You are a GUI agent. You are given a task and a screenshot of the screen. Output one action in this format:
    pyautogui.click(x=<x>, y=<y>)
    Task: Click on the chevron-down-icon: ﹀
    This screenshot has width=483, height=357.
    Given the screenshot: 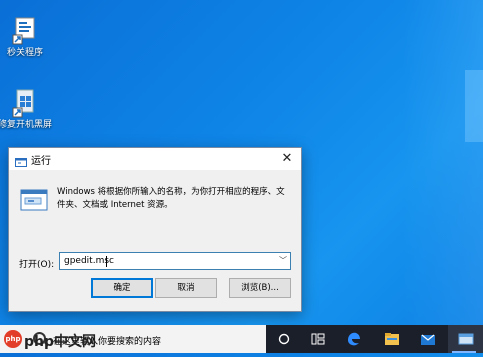 What is the action you would take?
    pyautogui.click(x=283, y=260)
    